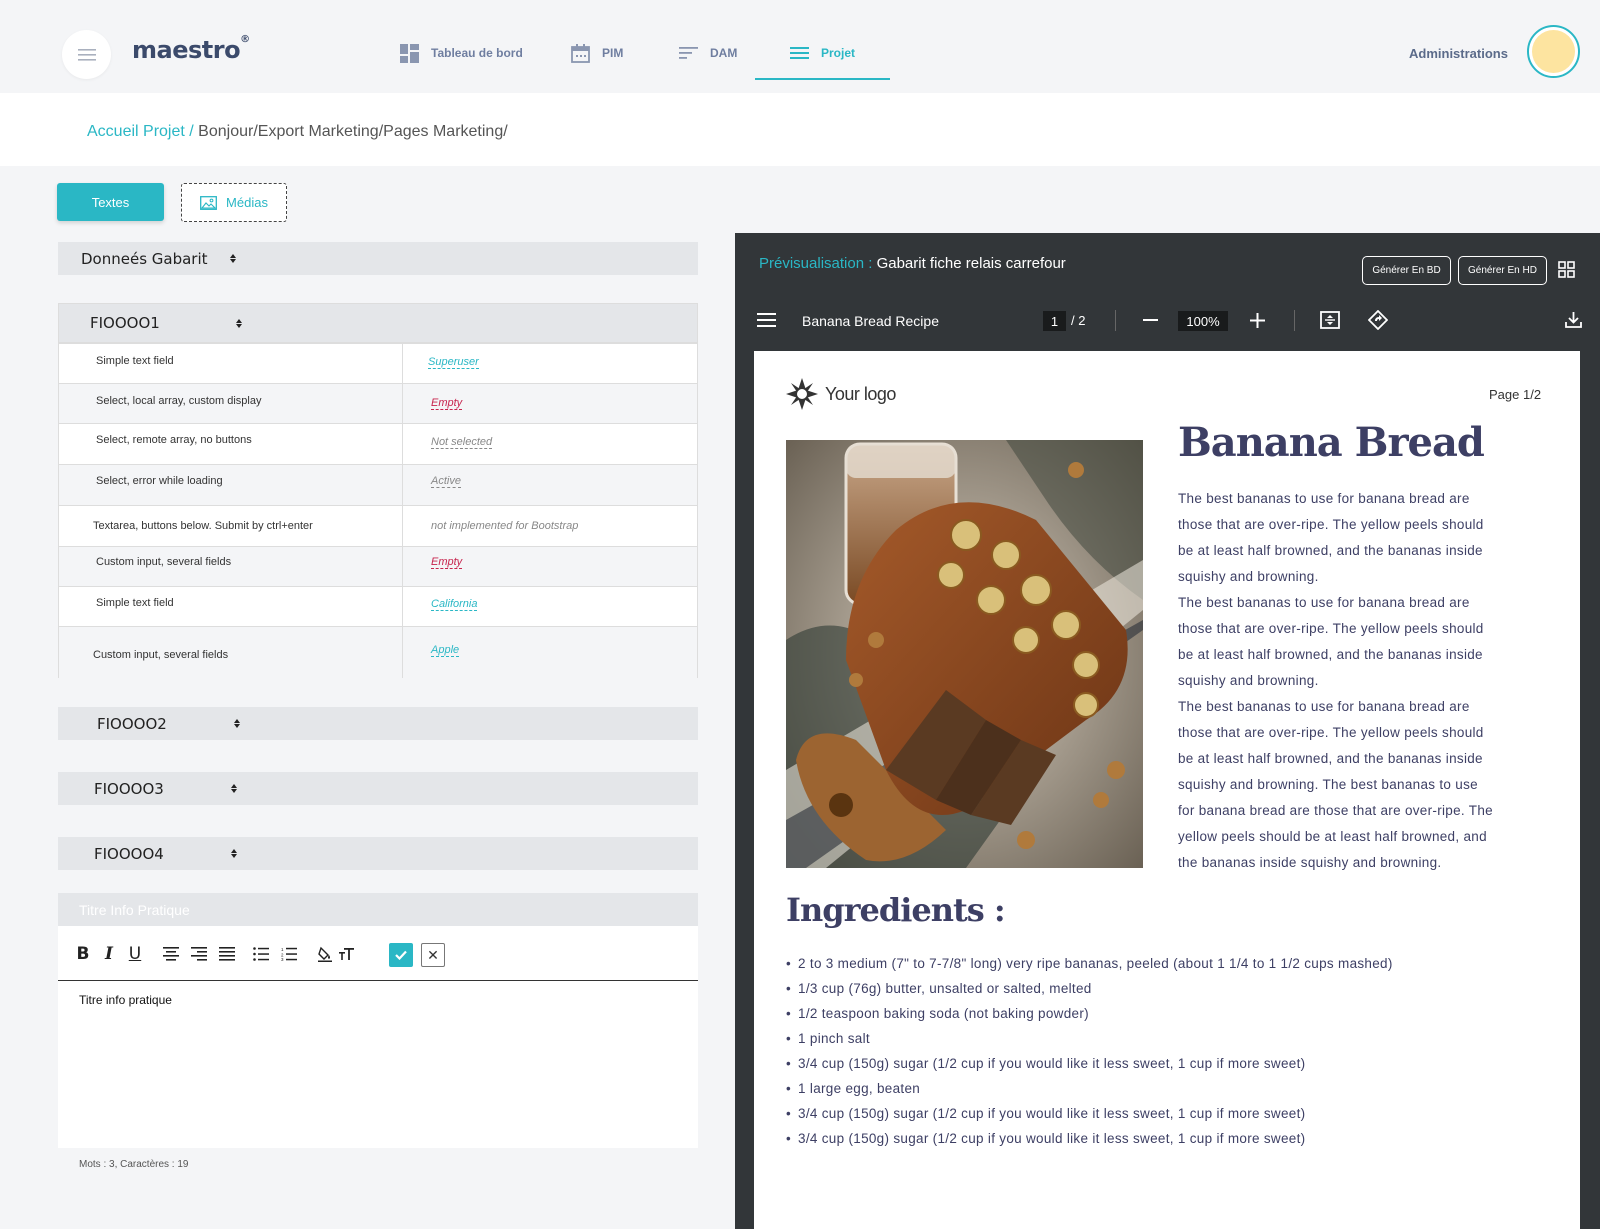 The height and width of the screenshot is (1229, 1600). What do you see at coordinates (174, 440) in the screenshot?
I see `field-label: Select, remote array, no buttons` at bounding box center [174, 440].